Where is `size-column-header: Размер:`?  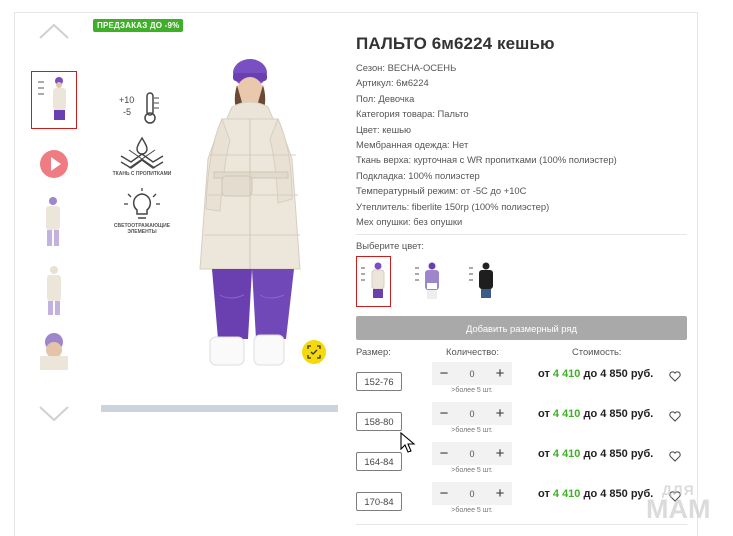 size-column-header: Размер: is located at coordinates (373, 351).